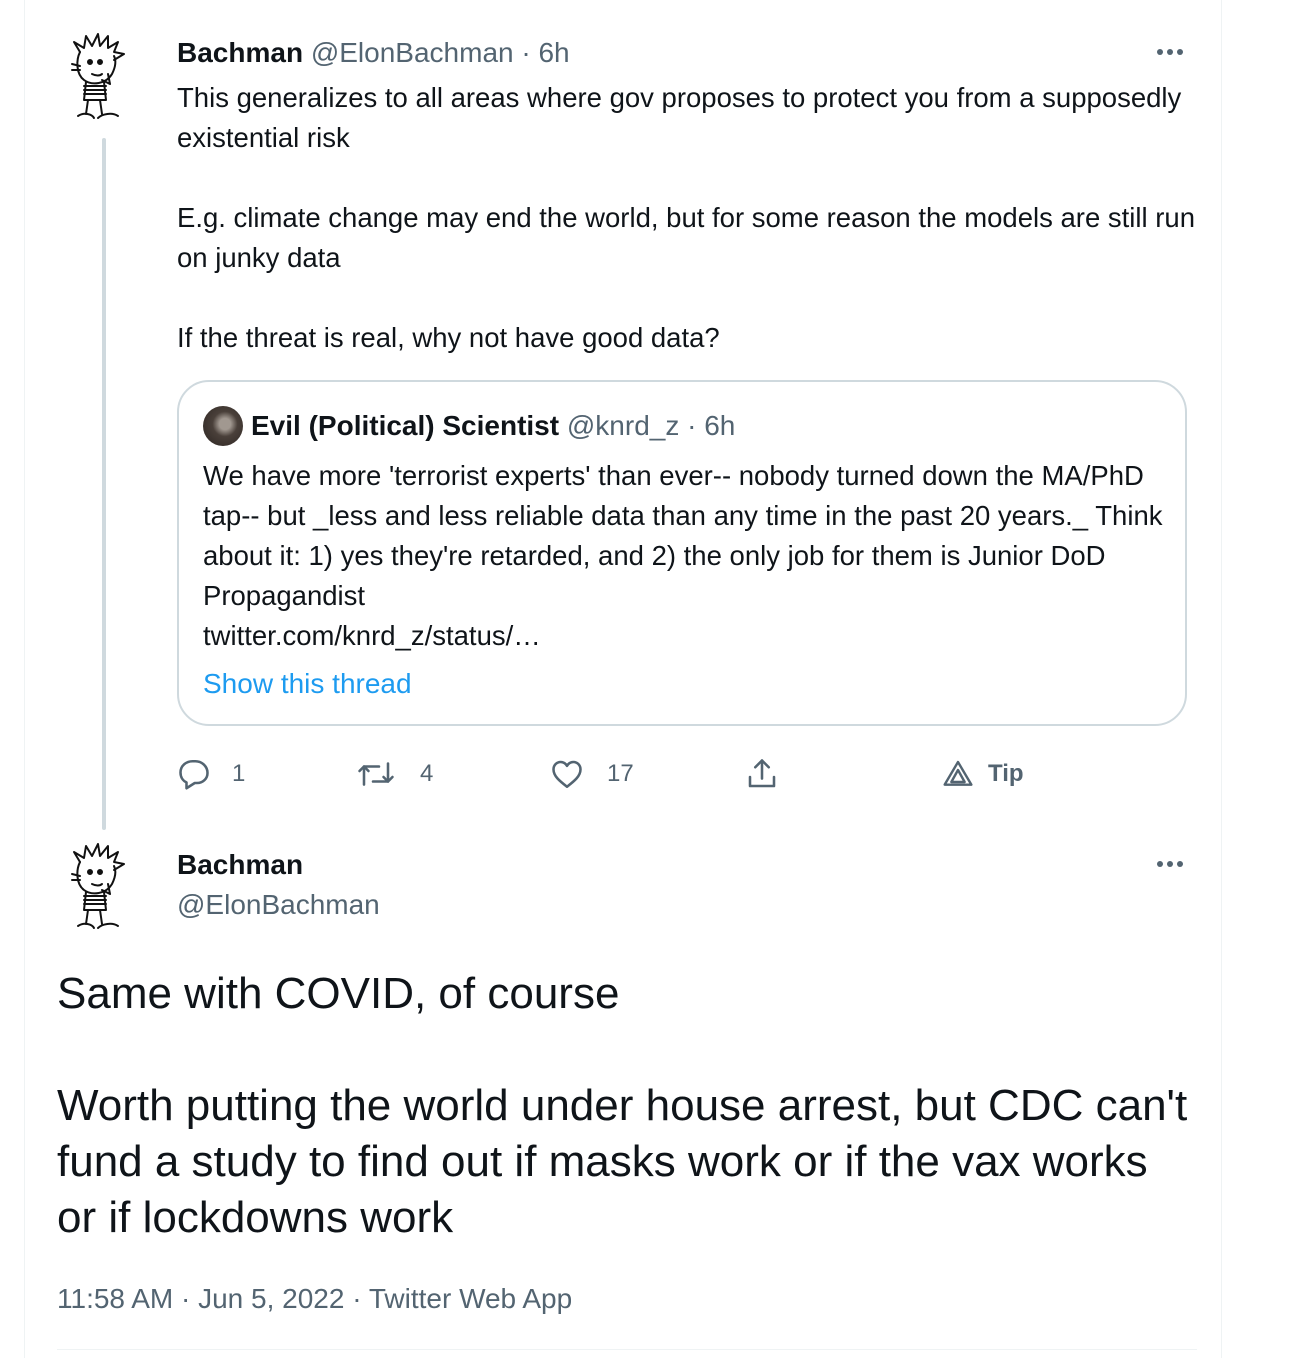 The width and height of the screenshot is (1292, 1358). What do you see at coordinates (620, 773) in the screenshot?
I see `like-count: 17` at bounding box center [620, 773].